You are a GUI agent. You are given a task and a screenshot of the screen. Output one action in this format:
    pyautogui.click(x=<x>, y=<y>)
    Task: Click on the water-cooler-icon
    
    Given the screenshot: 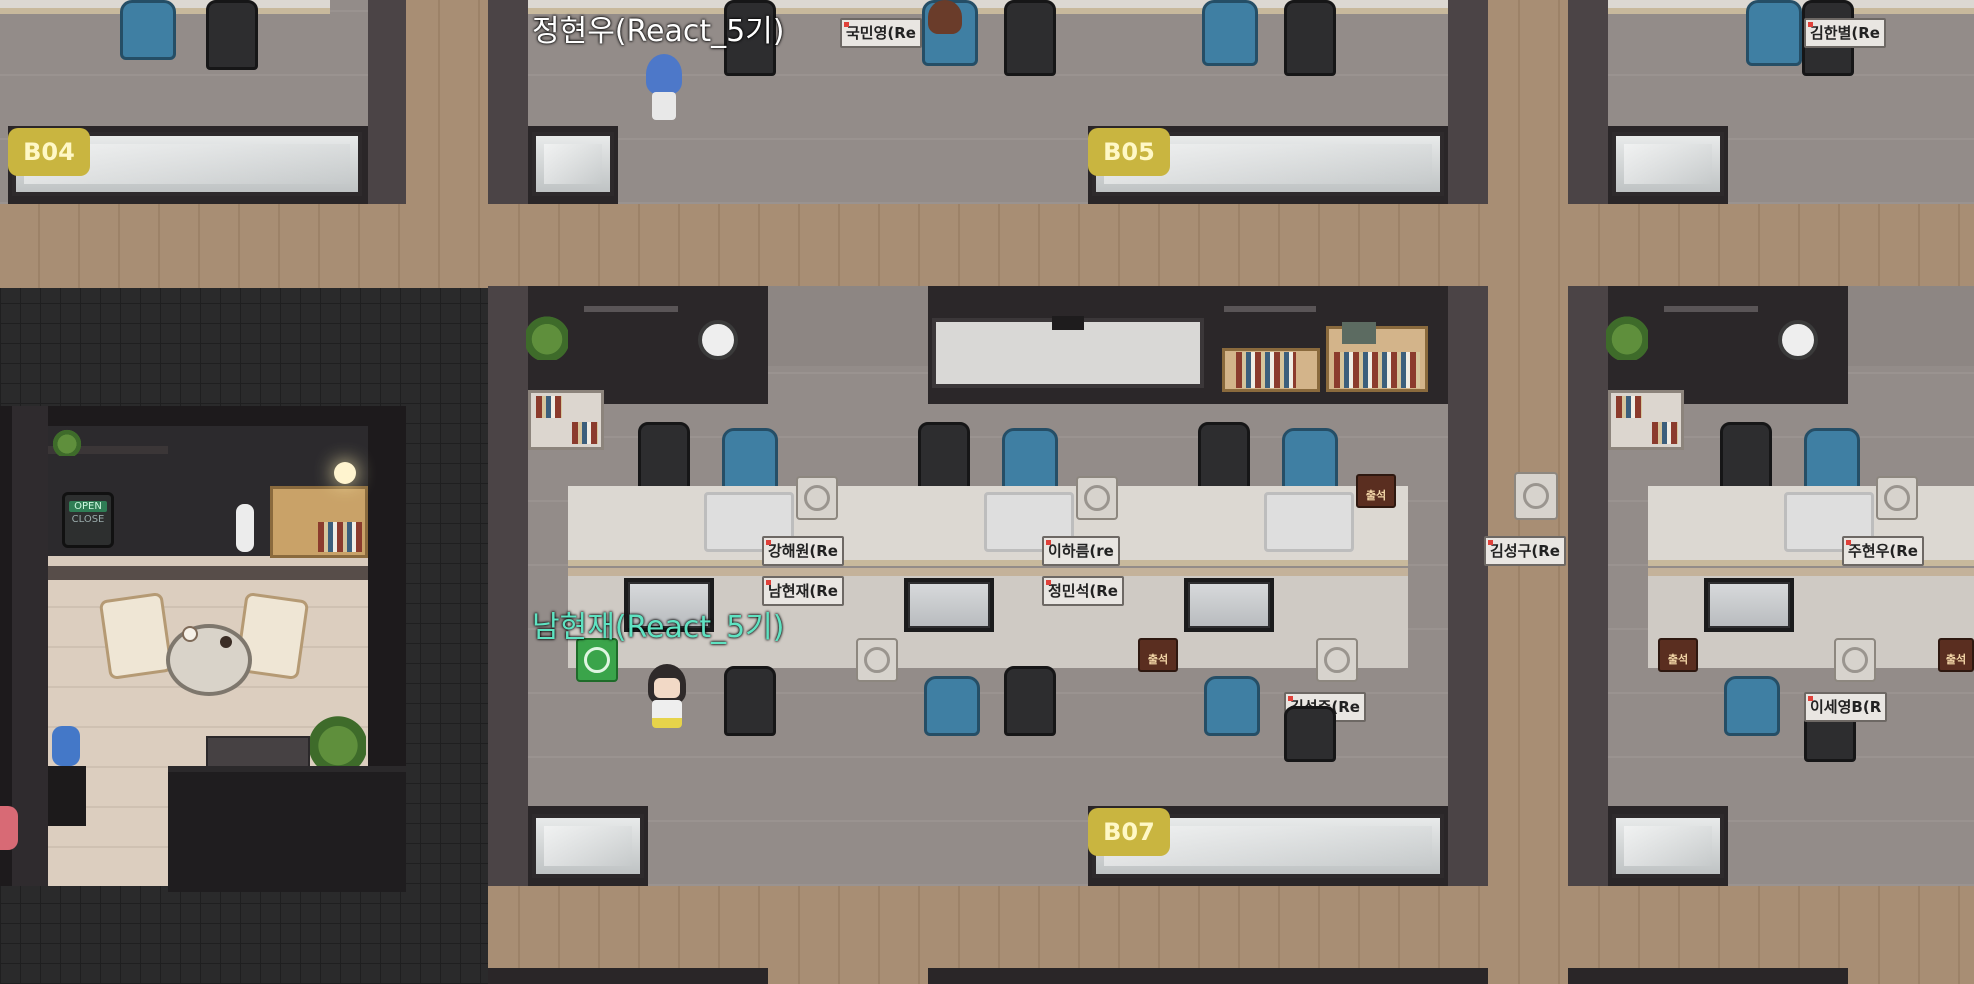 What is the action you would take?
    pyautogui.click(x=66, y=746)
    